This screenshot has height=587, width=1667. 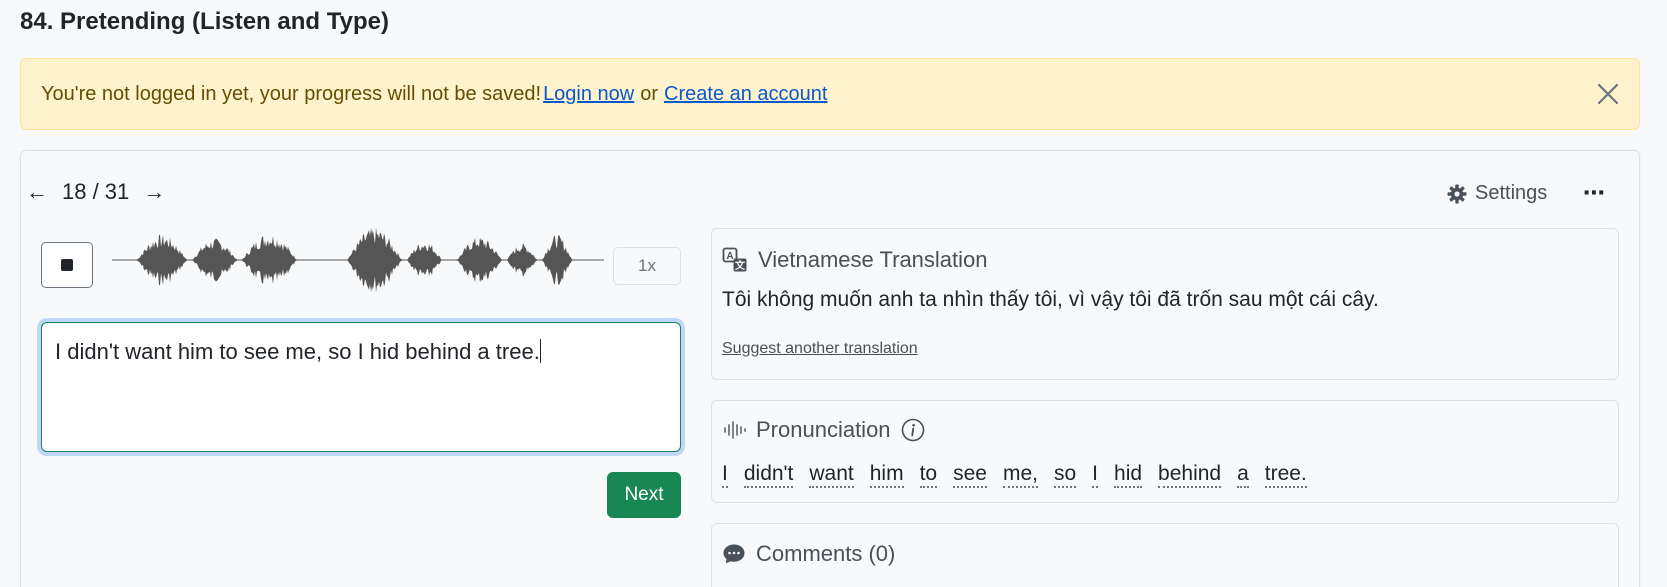 I want to click on close-icon, so click(x=1608, y=94).